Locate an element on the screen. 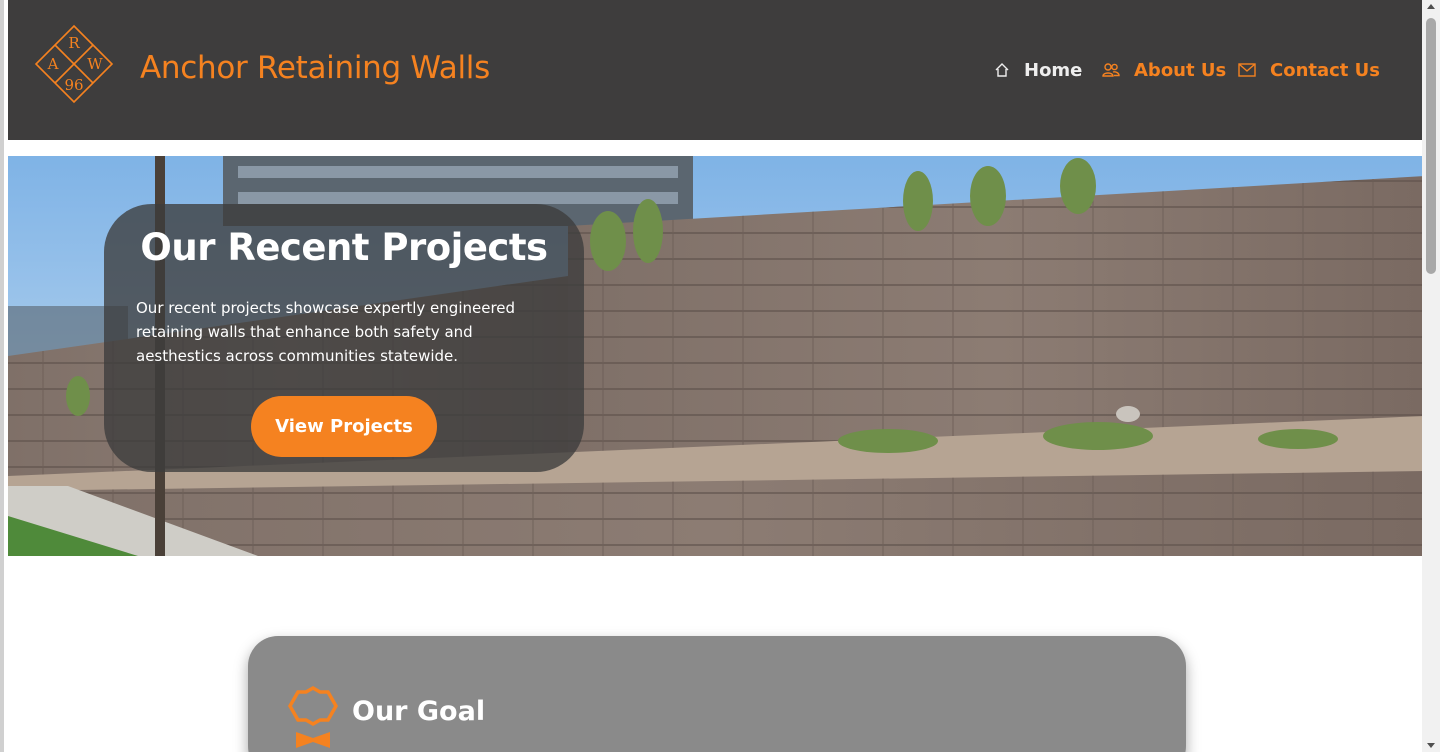 This screenshot has width=1440, height=752. nav-contact-us: Contact Us is located at coordinates (1309, 70).